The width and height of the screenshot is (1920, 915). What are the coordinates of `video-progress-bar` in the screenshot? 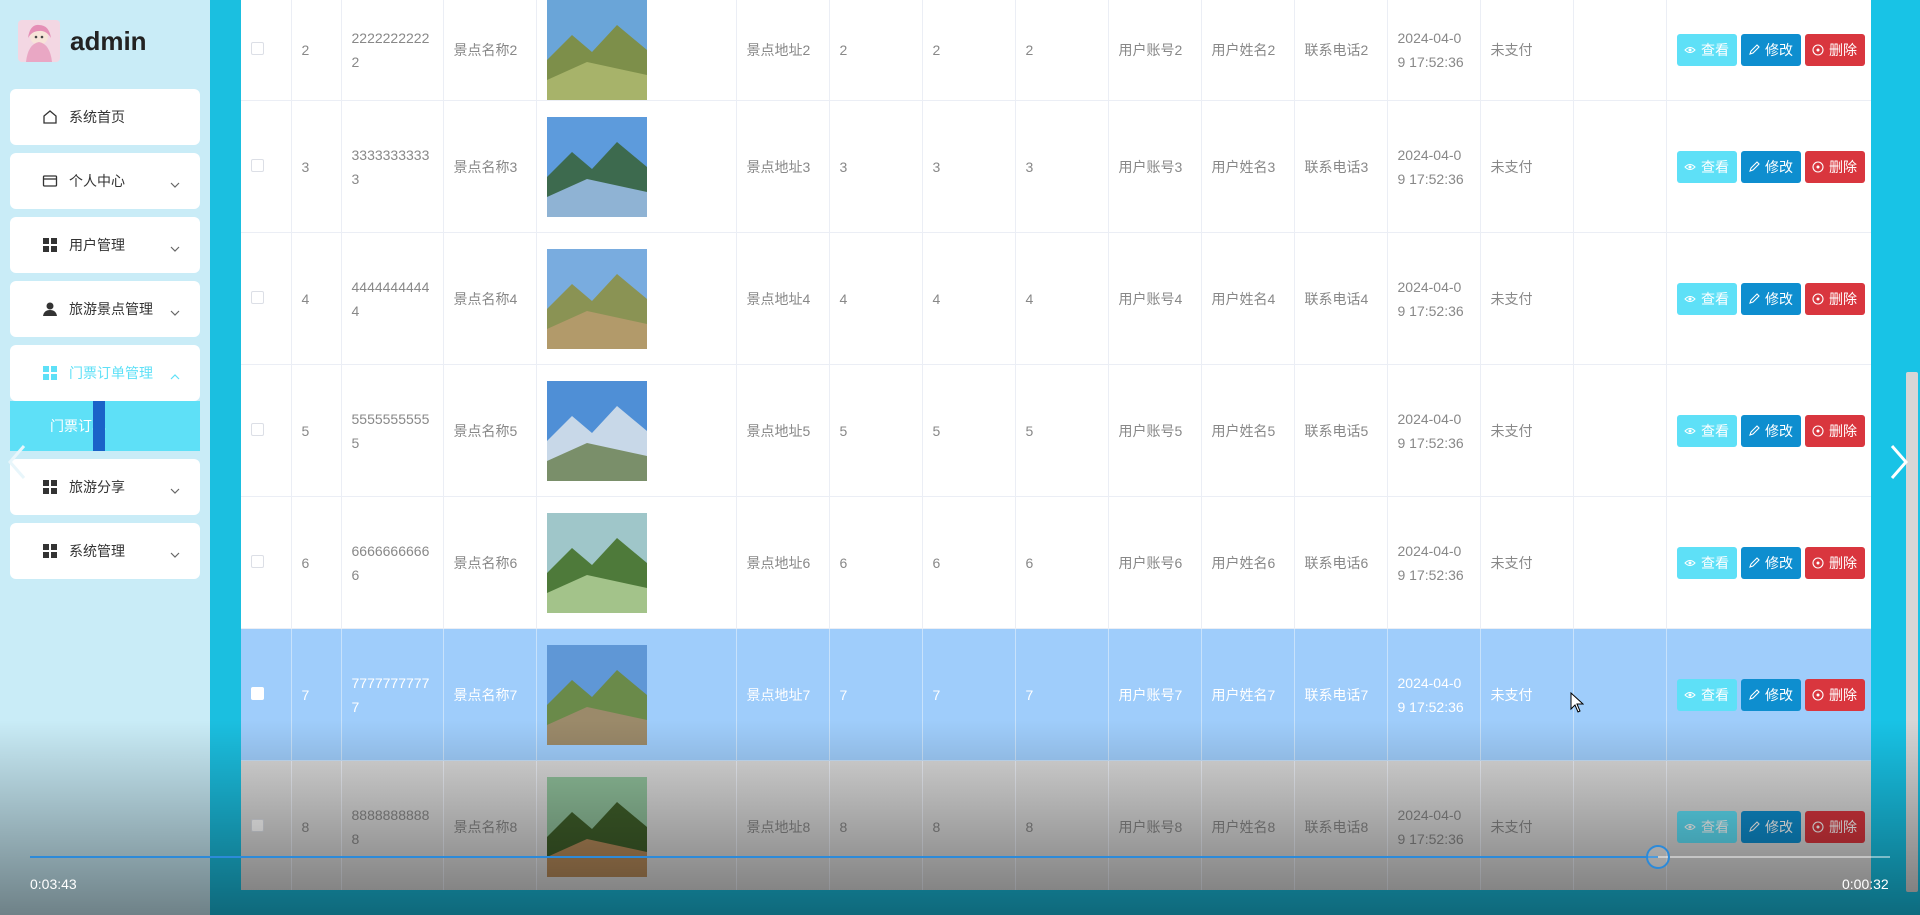 It's located at (960, 857).